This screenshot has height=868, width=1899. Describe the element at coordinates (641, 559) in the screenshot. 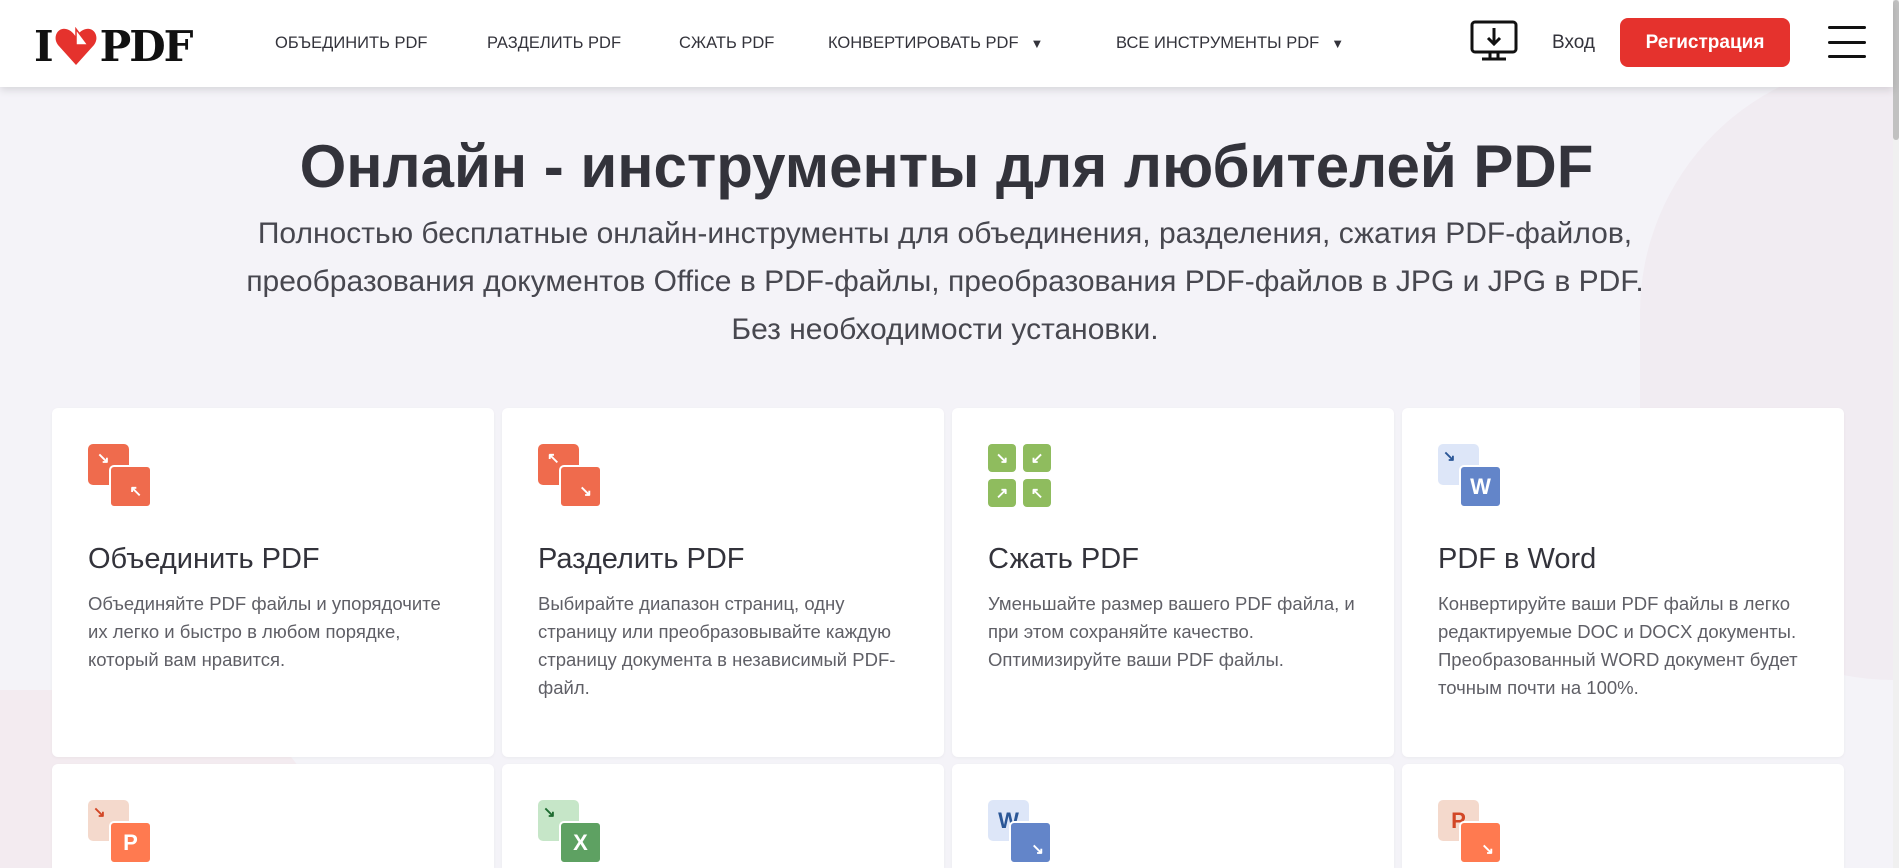

I see `tool-title: Разделить PDF` at that location.